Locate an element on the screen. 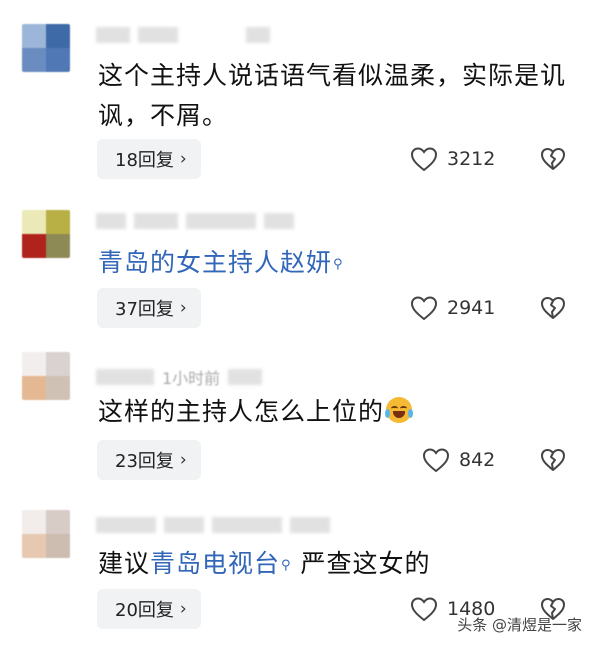 The height and width of the screenshot is (649, 600). replies-button: 18回复 › is located at coordinates (149, 159).